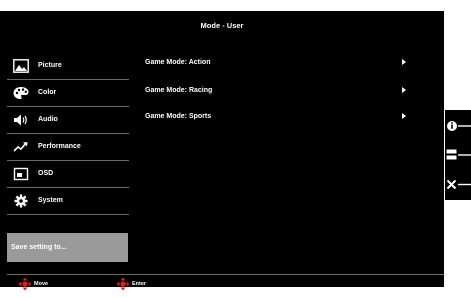  What do you see at coordinates (50, 65) in the screenshot?
I see `sidebar-item-label: Picture` at bounding box center [50, 65].